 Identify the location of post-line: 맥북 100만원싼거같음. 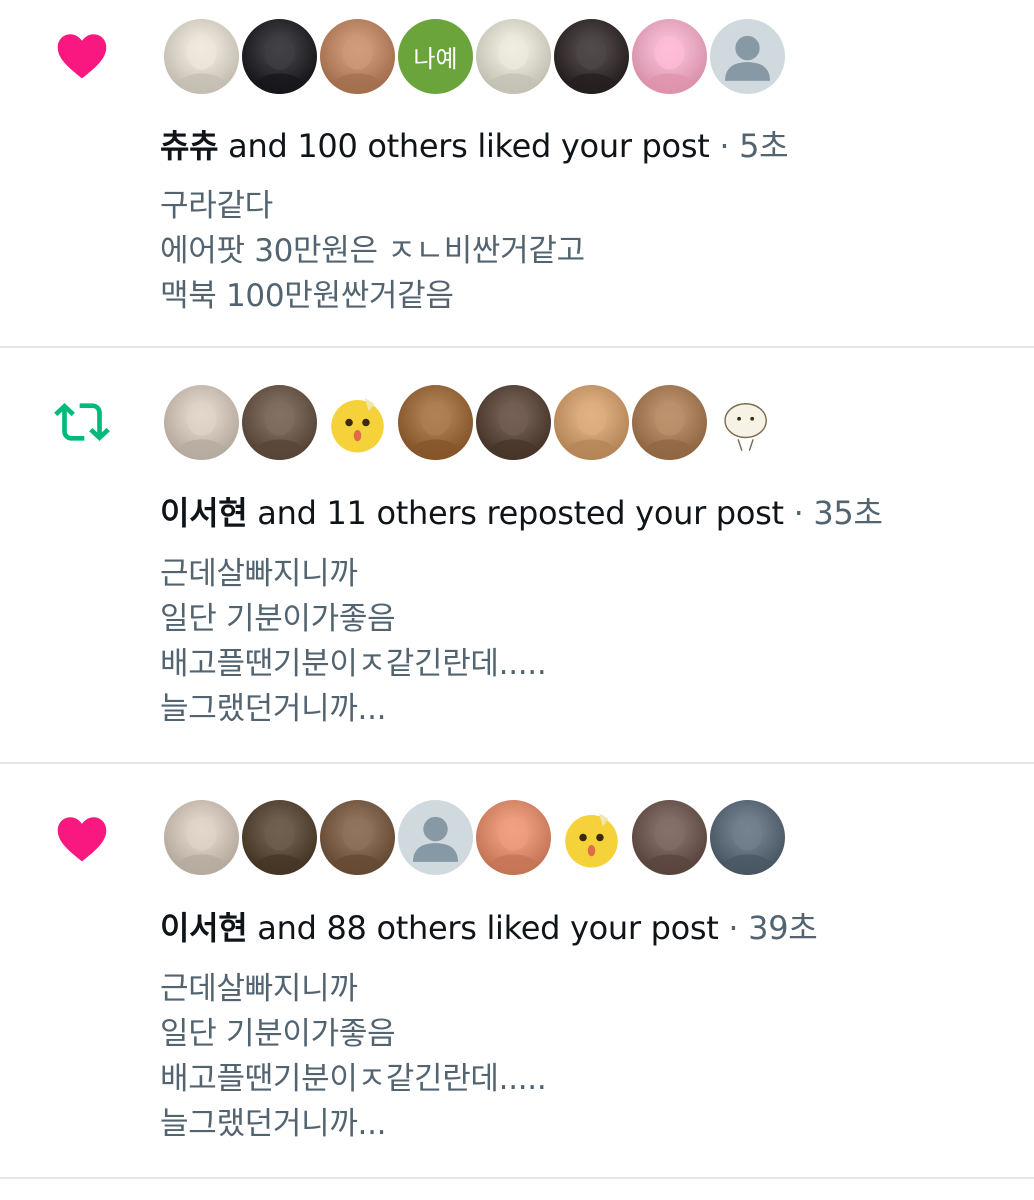
(307, 296).